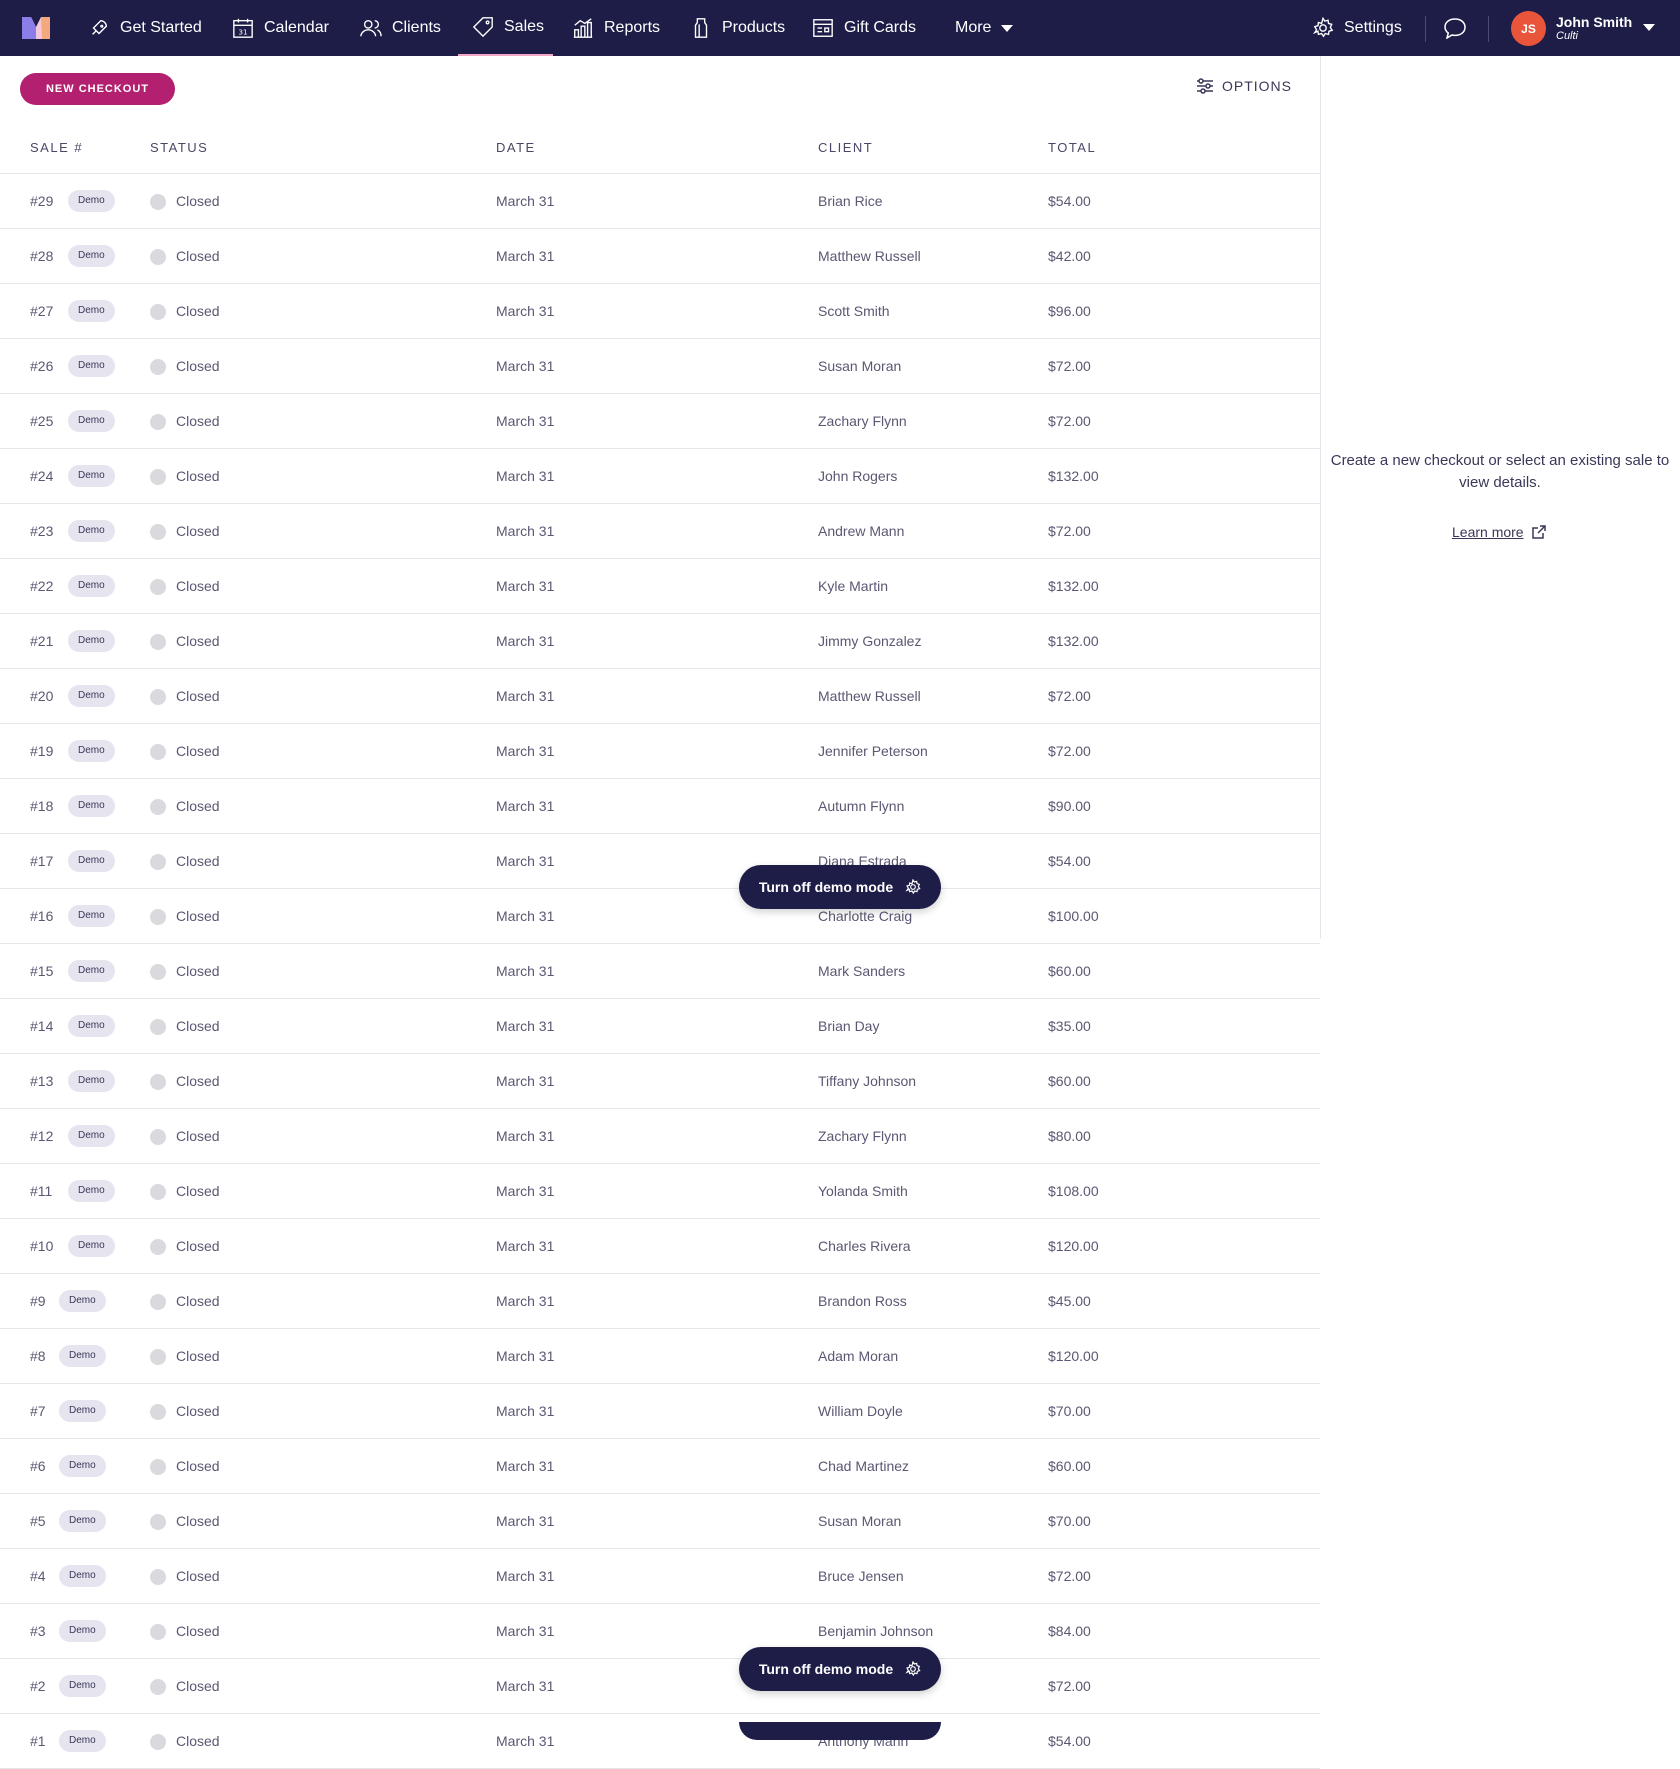 The height and width of the screenshot is (1769, 1680). Describe the element at coordinates (161, 27) in the screenshot. I see `nav-label: Get Started` at that location.